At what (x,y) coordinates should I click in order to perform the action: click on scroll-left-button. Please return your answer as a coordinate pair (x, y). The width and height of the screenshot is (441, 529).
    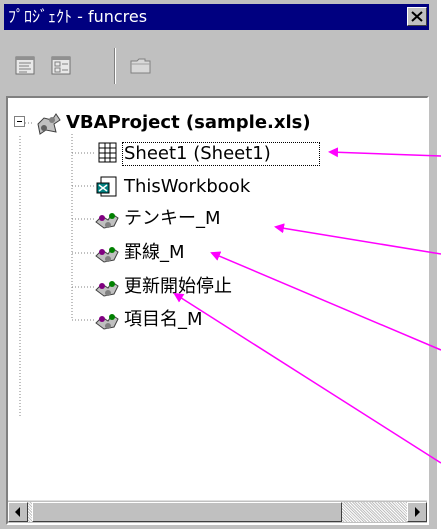
    Looking at the image, I should click on (18, 512).